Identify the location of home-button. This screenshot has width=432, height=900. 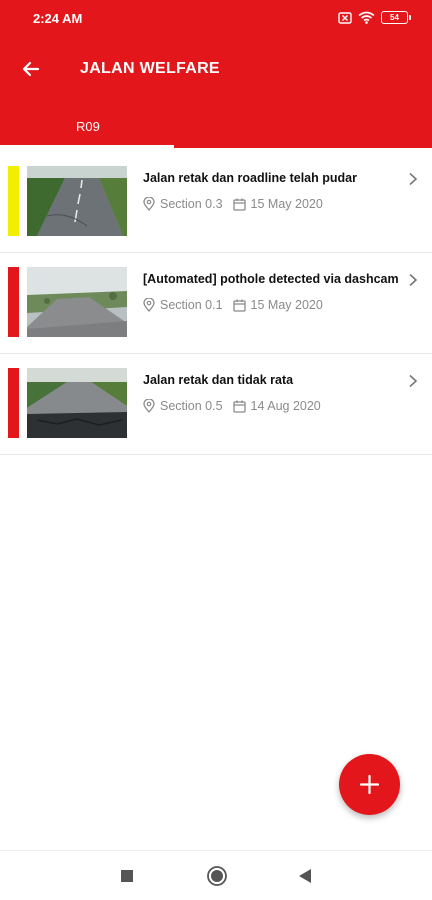
(217, 876).